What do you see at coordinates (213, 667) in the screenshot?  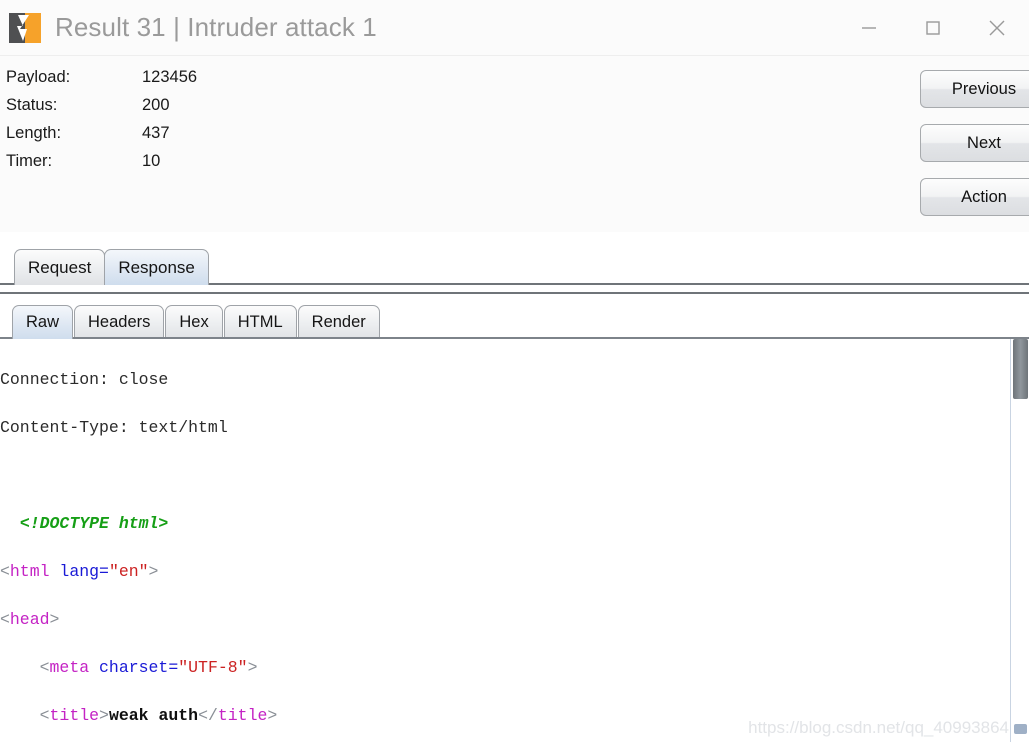 I see `meta-charset-value: "UTF-8"` at bounding box center [213, 667].